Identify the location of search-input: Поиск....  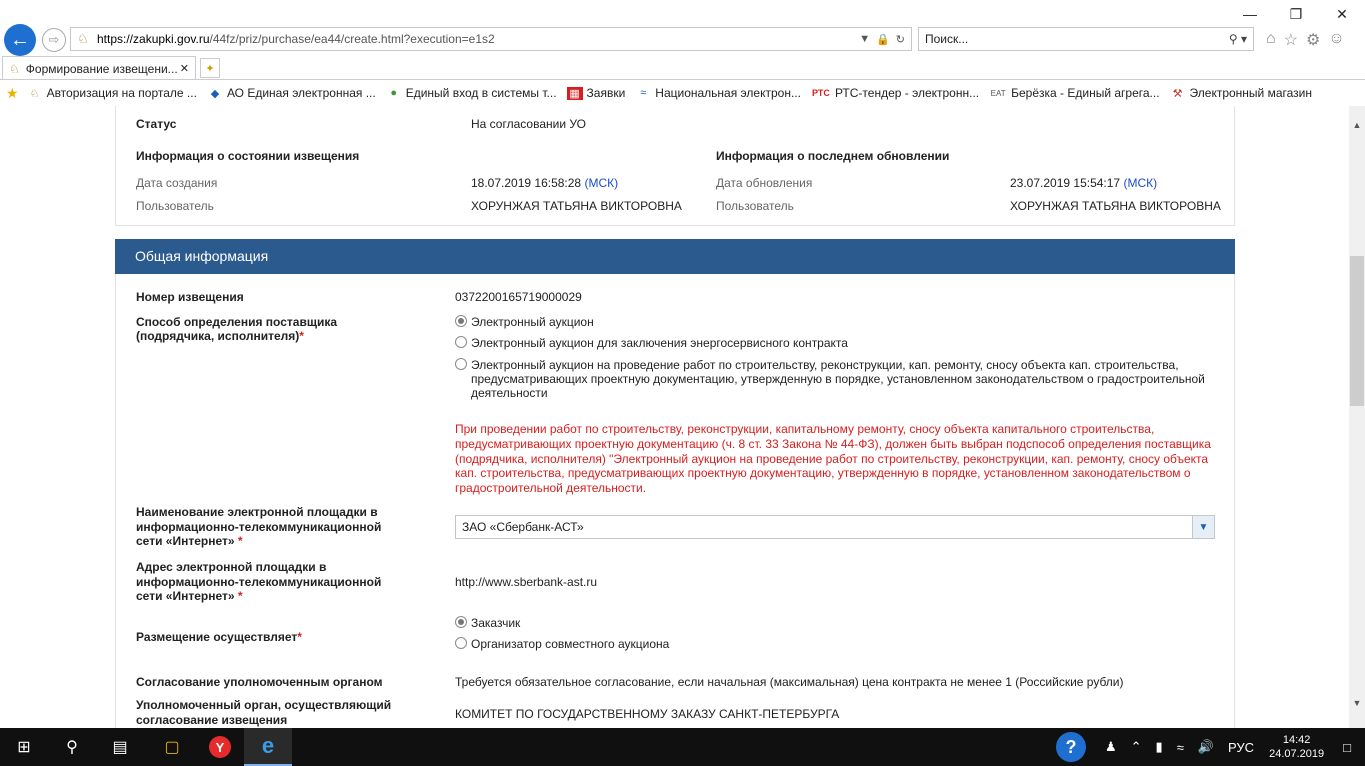
(1077, 39).